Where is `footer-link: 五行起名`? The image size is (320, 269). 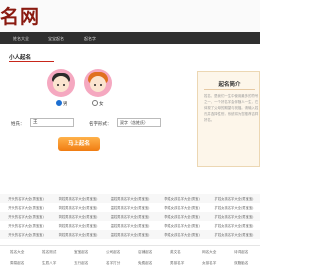
footer-link: 五行起名 is located at coordinates (81, 263).